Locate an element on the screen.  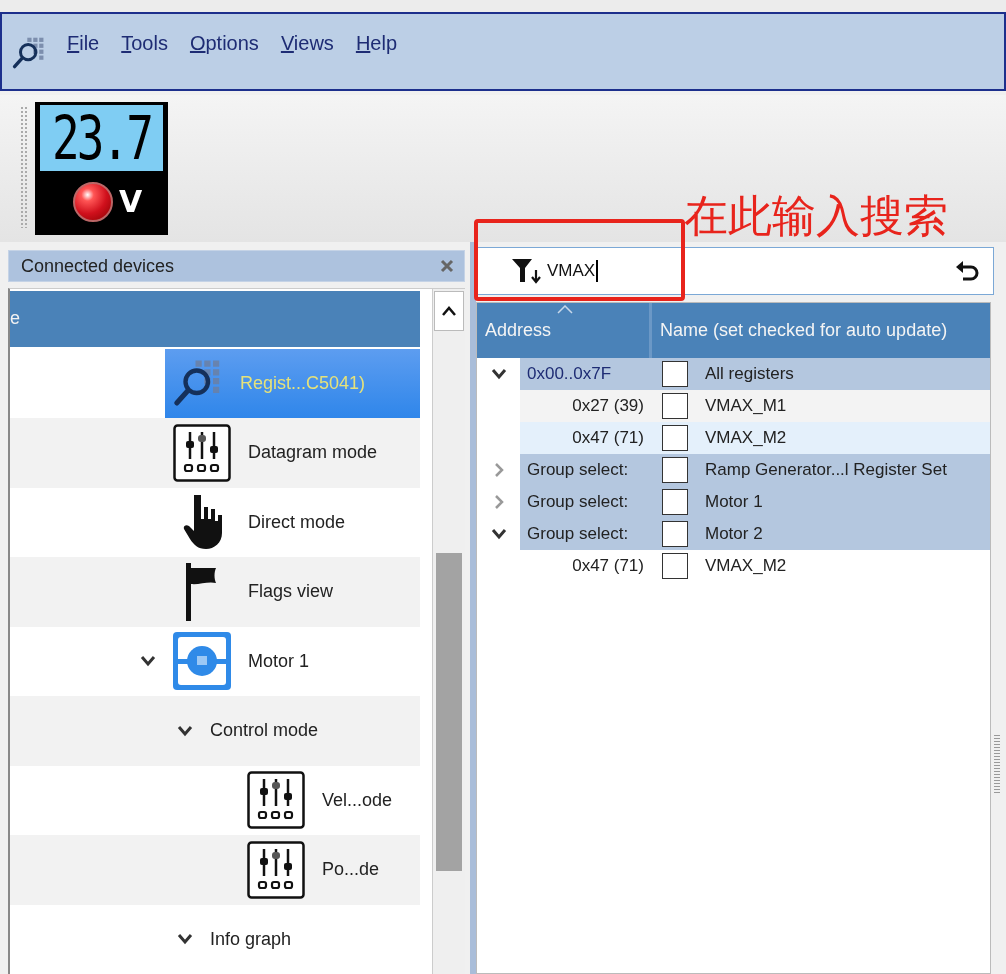
register-name: Motor 1 is located at coordinates (734, 502).